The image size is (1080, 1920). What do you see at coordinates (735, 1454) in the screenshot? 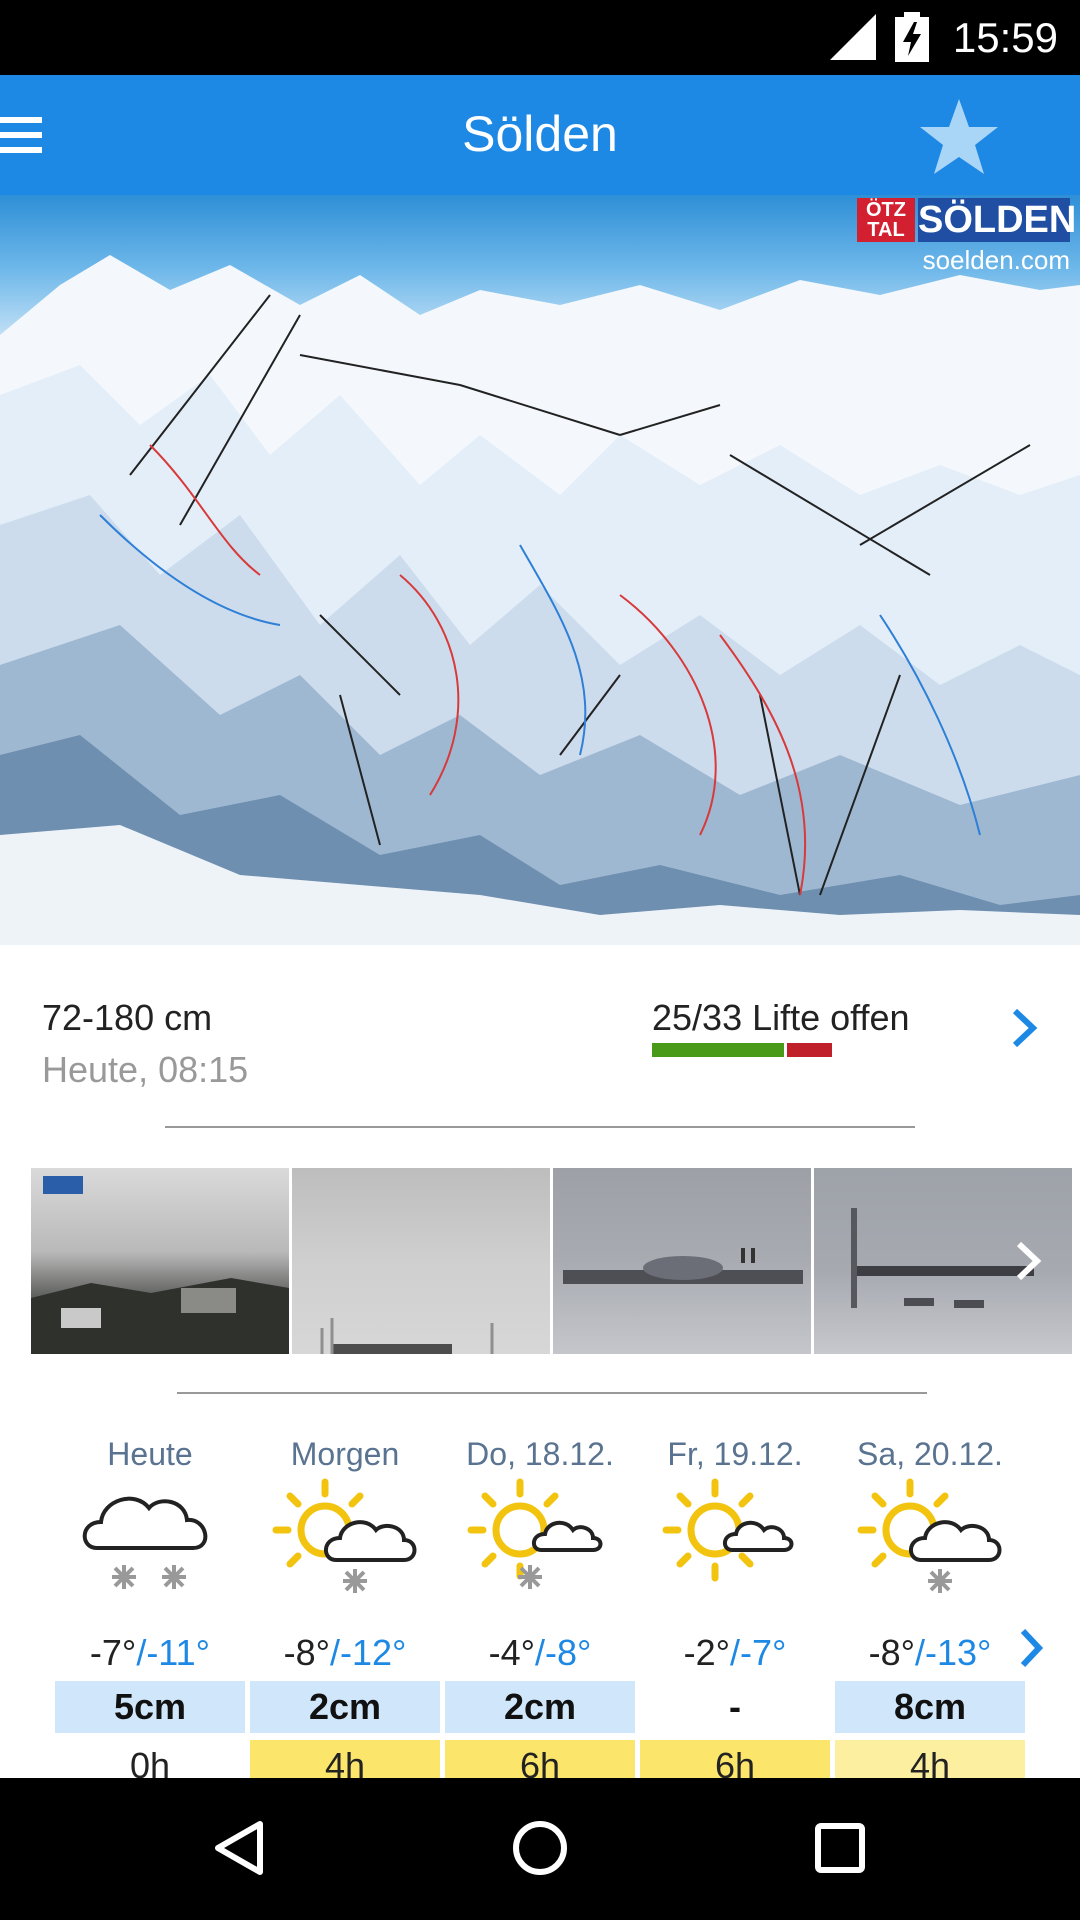
I see `forecast-day-label: Fr, 19.12.` at bounding box center [735, 1454].